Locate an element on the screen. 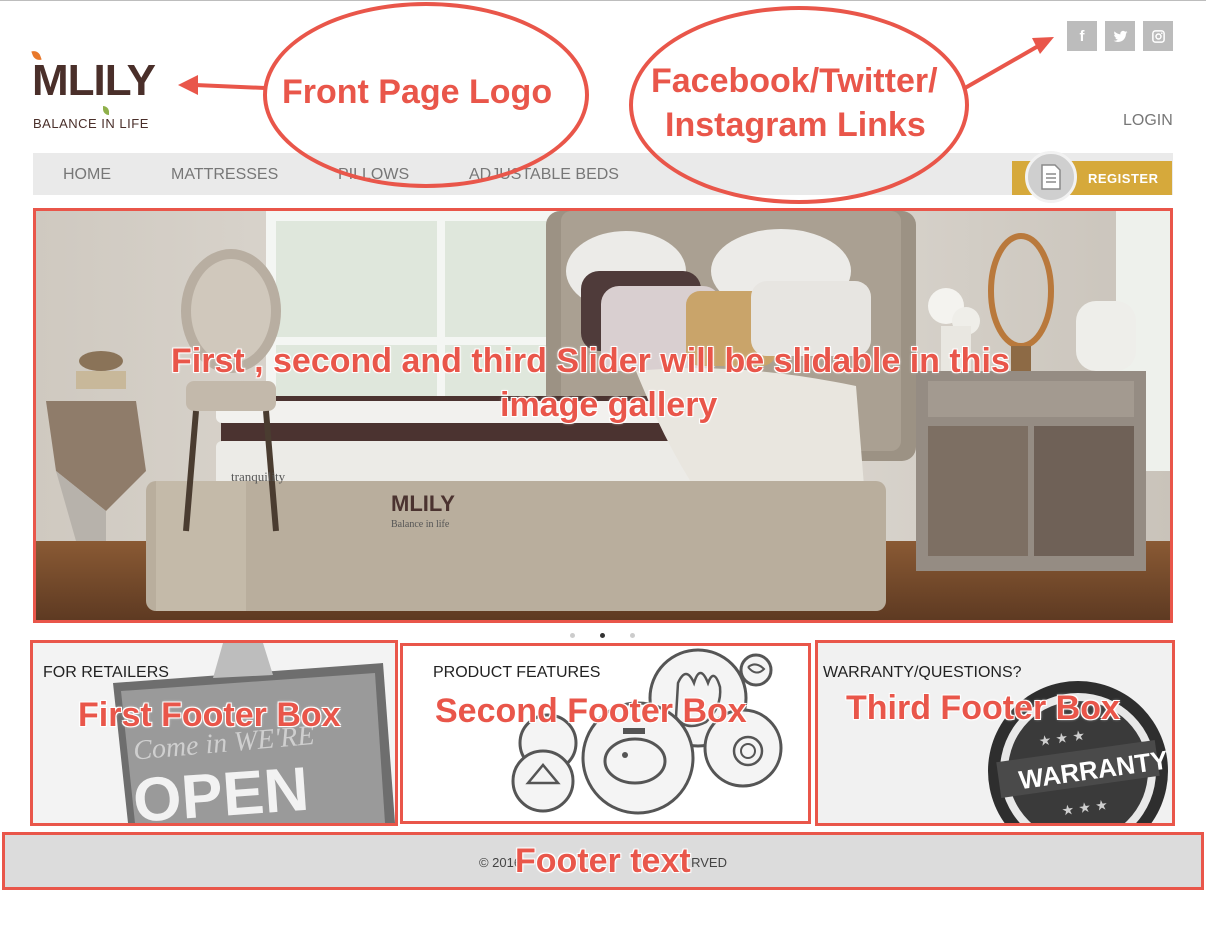  annotation-box1-label: First Footer Box is located at coordinates (209, 715).